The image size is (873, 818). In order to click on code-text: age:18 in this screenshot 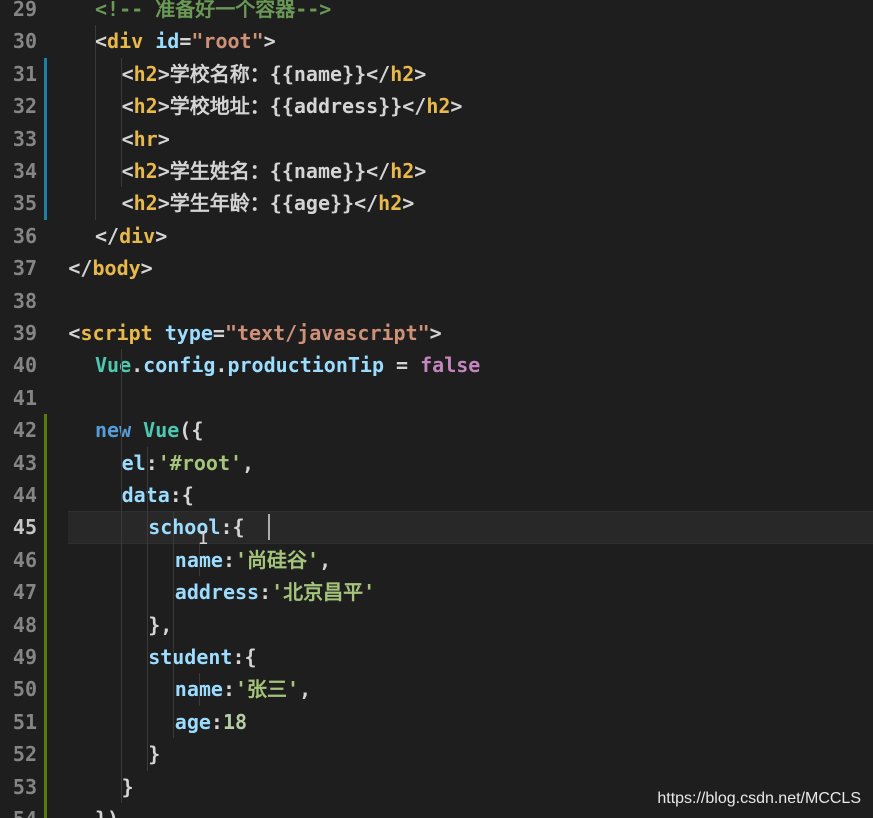, I will do `click(211, 722)`.